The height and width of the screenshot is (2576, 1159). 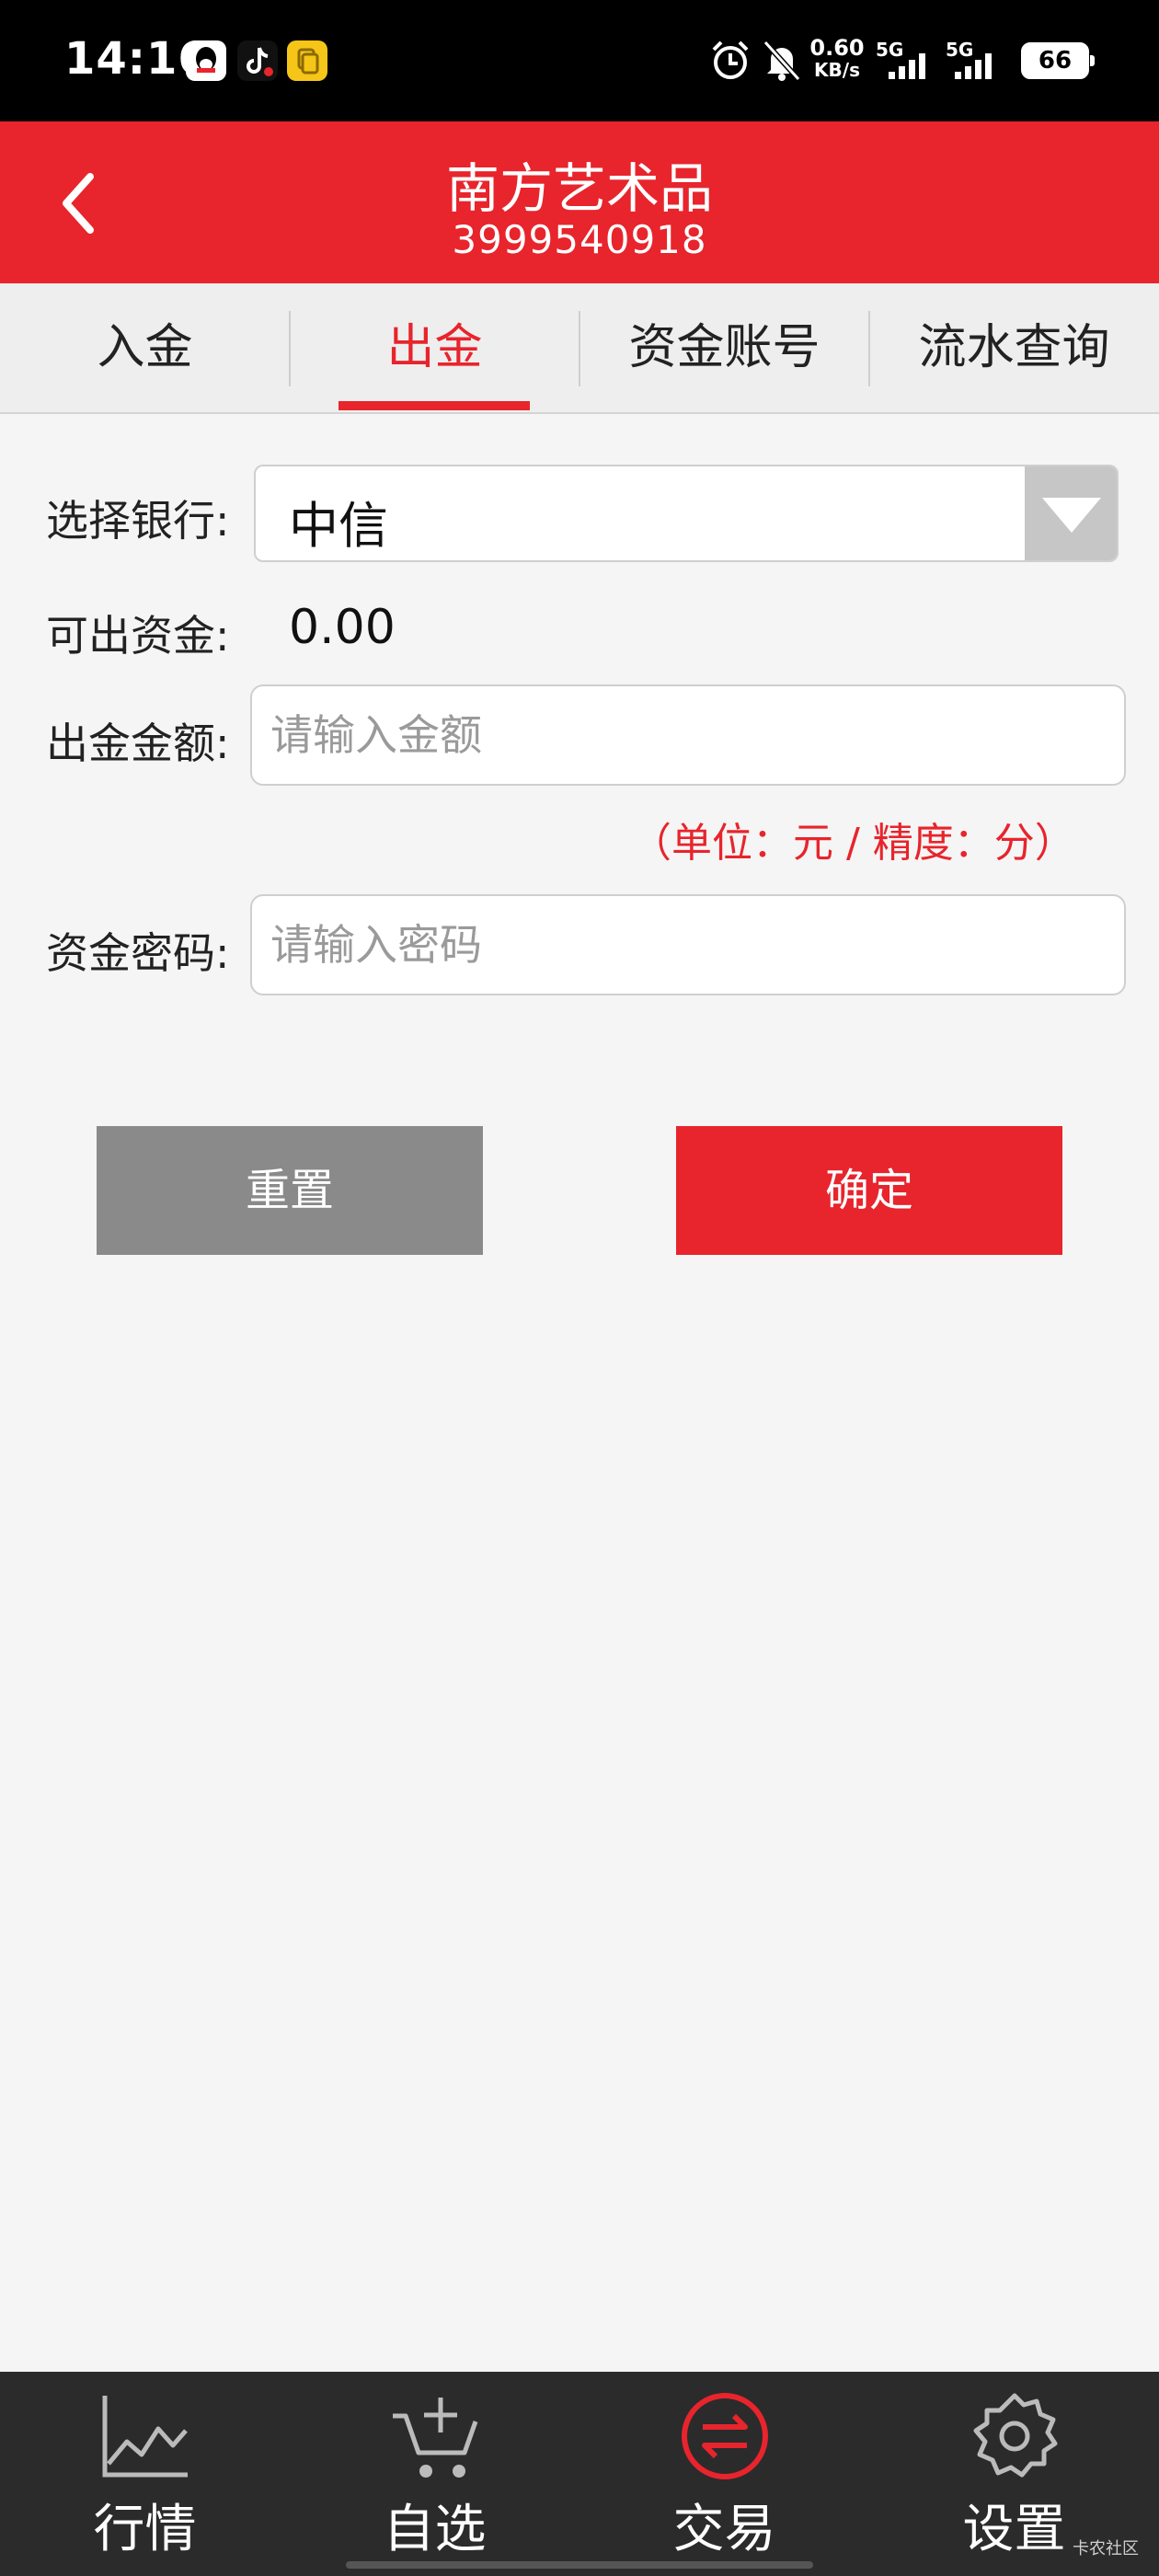 What do you see at coordinates (290, 1190) in the screenshot?
I see `reset-button: 重置` at bounding box center [290, 1190].